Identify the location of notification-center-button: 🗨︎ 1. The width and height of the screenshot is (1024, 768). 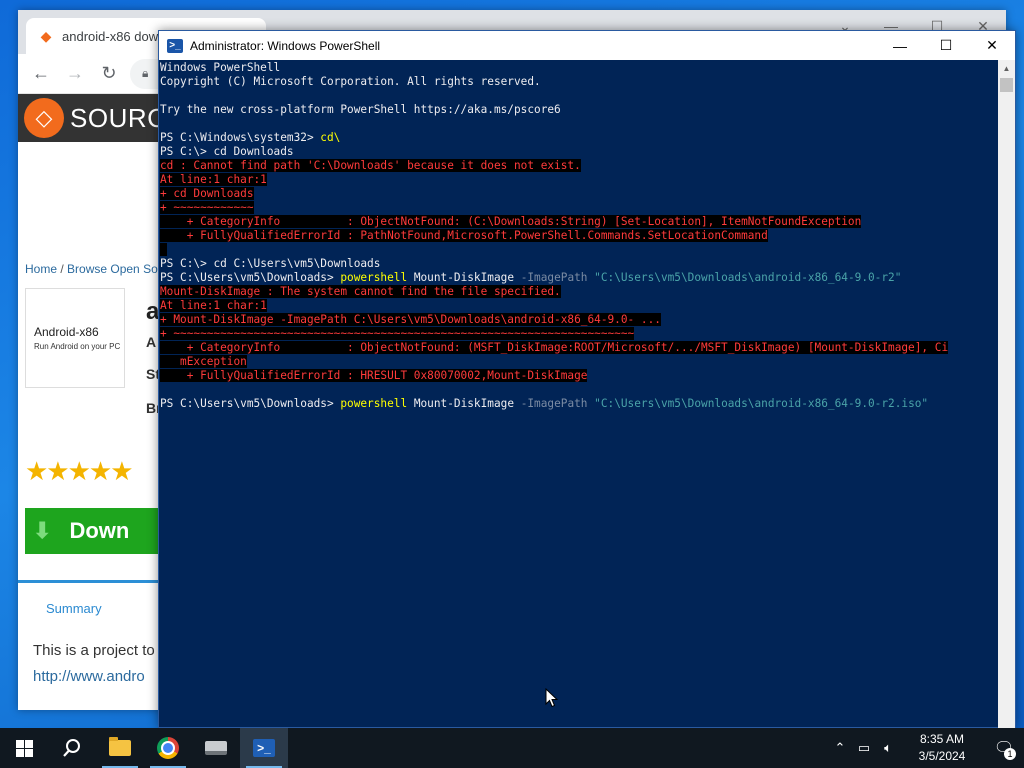
(1004, 748).